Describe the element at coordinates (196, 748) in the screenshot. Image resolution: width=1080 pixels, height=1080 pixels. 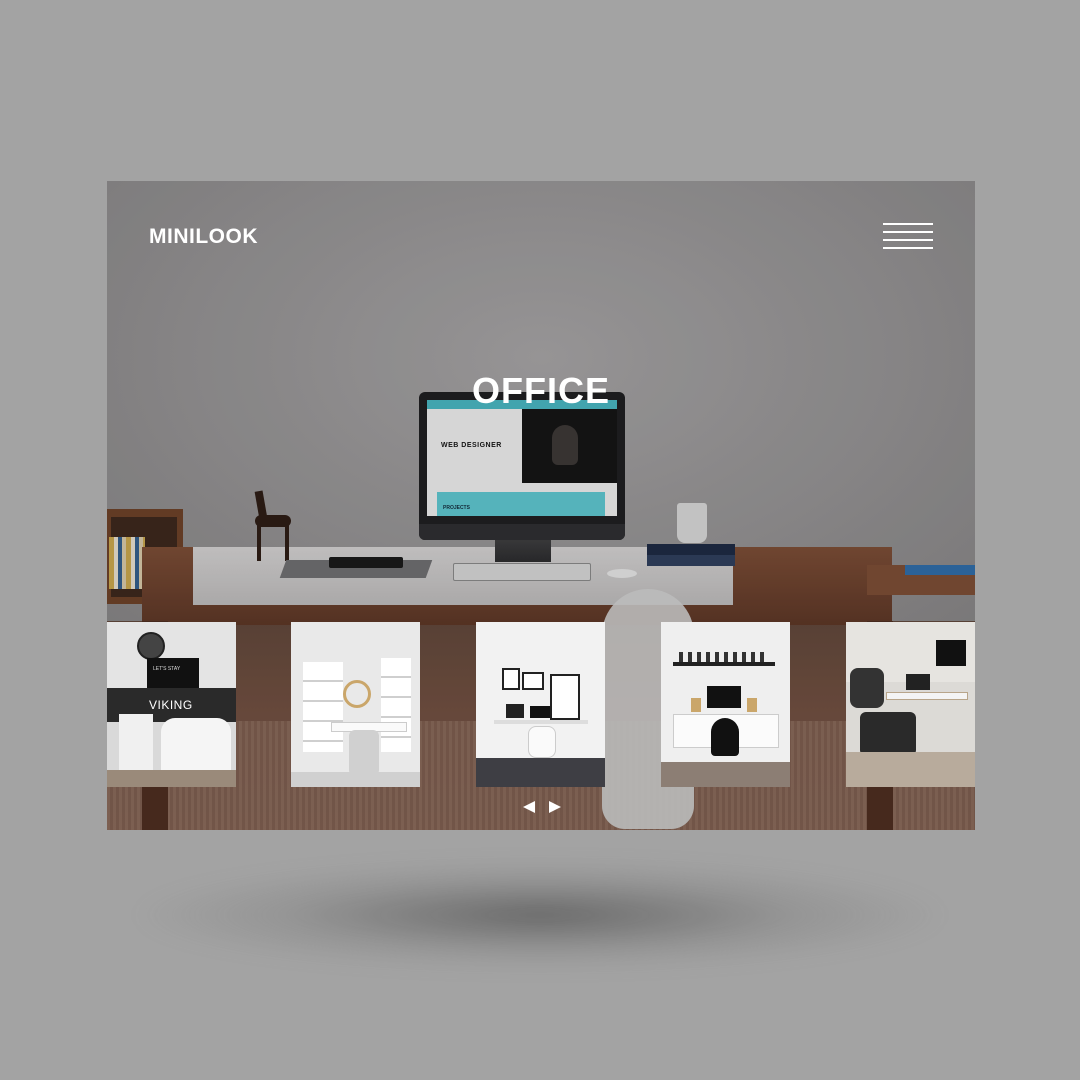
I see `thumbnail-fur-chair` at that location.